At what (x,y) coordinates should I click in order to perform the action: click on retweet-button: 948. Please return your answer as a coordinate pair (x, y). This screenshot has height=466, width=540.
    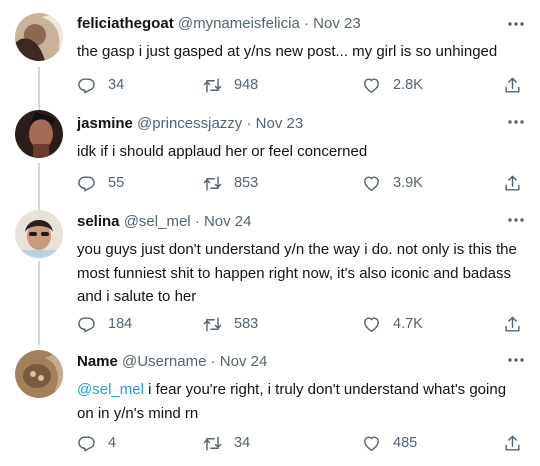
    Looking at the image, I should click on (230, 85).